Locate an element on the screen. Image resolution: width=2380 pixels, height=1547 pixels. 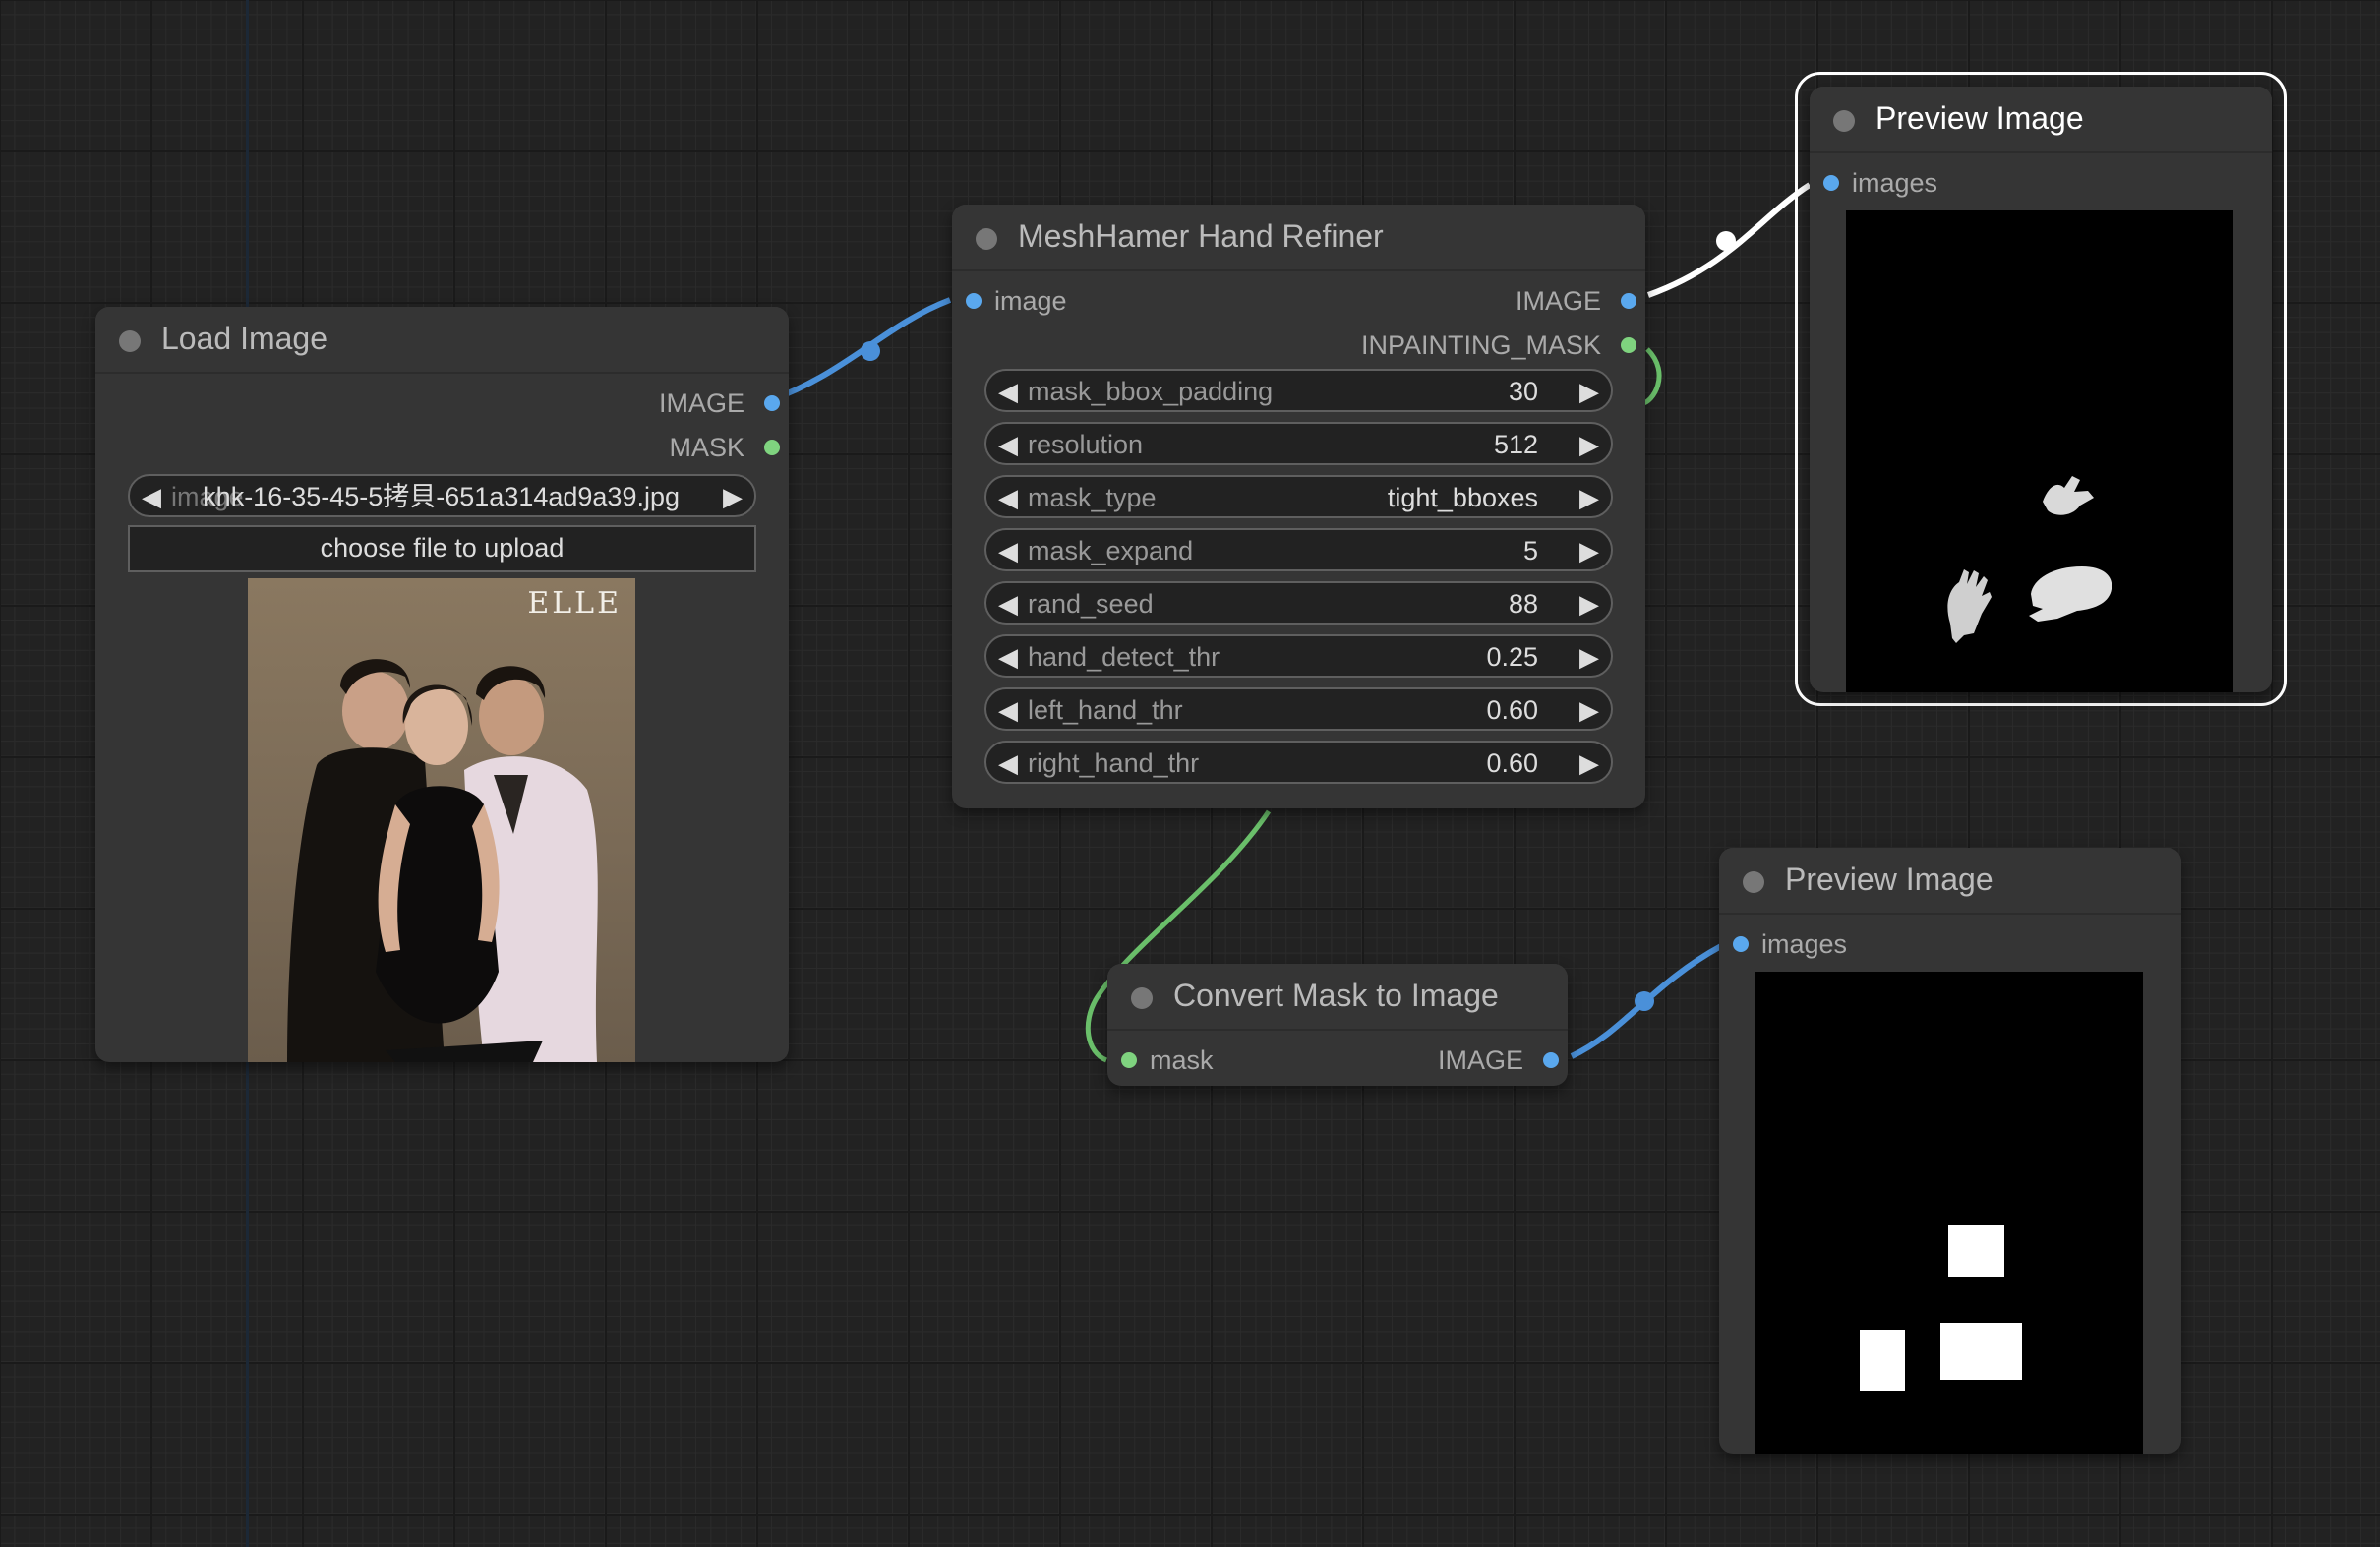
widget-value: 88 is located at coordinates (1523, 604).